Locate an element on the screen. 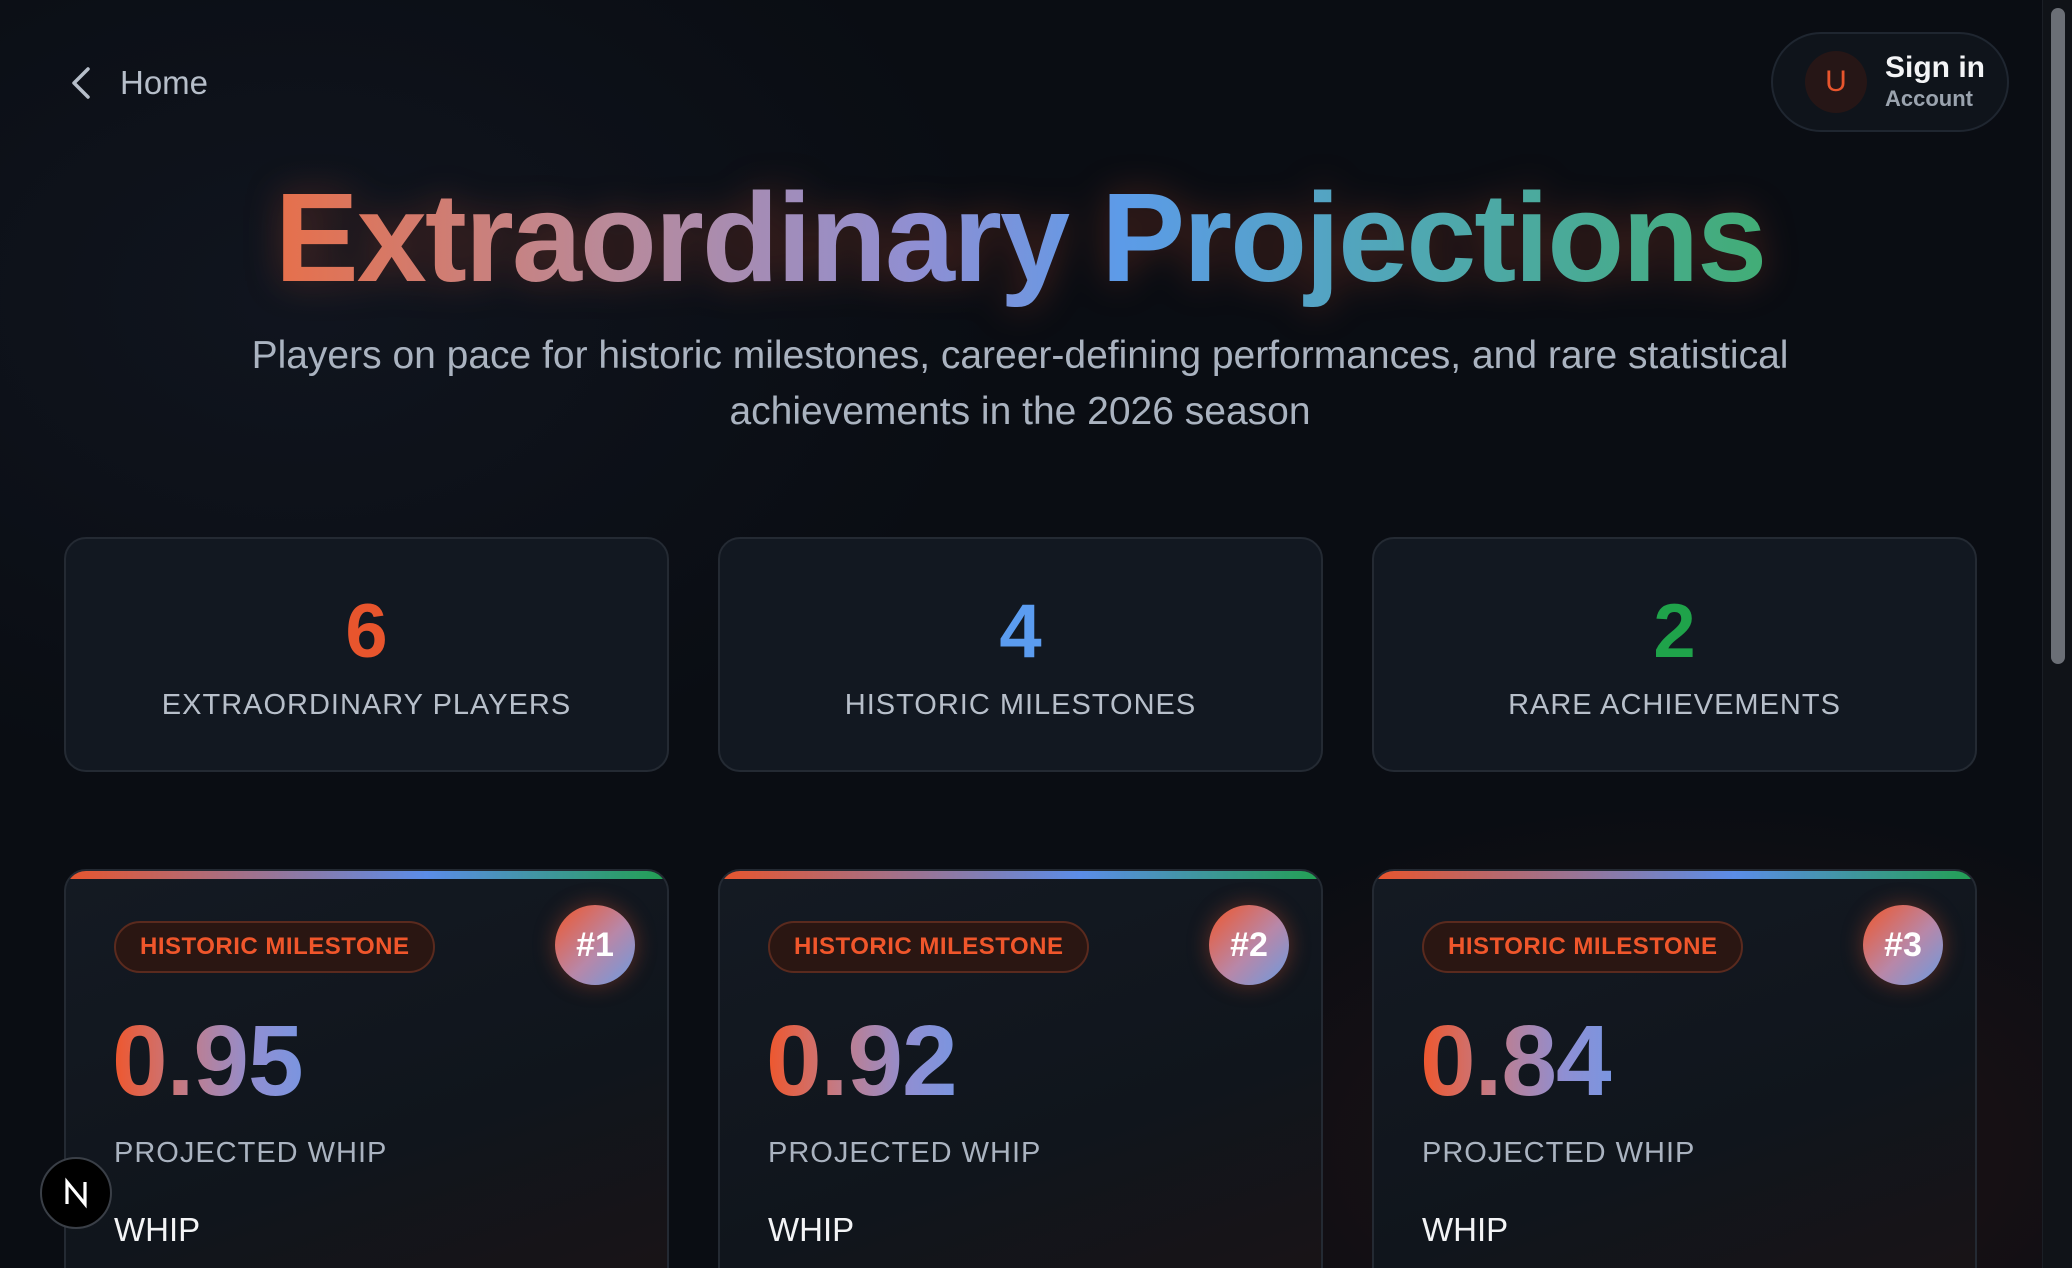 This screenshot has height=1268, width=2072. back-home-link: Home is located at coordinates (139, 83).